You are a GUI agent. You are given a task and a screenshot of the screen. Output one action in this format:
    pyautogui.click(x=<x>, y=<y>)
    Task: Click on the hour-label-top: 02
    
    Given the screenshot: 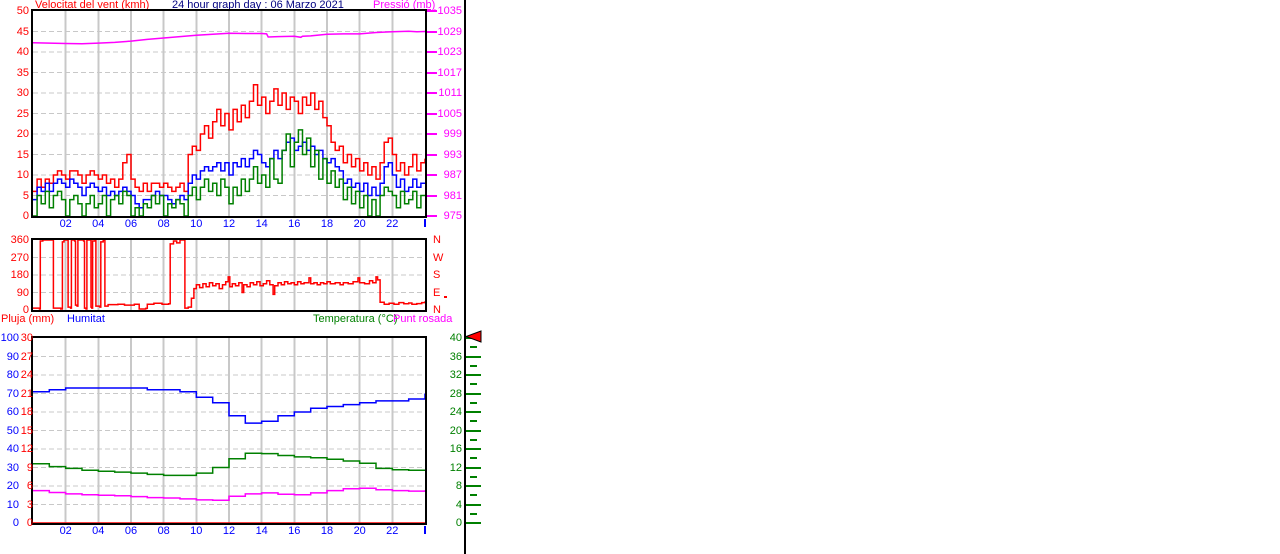 What is the action you would take?
    pyautogui.click(x=65, y=224)
    